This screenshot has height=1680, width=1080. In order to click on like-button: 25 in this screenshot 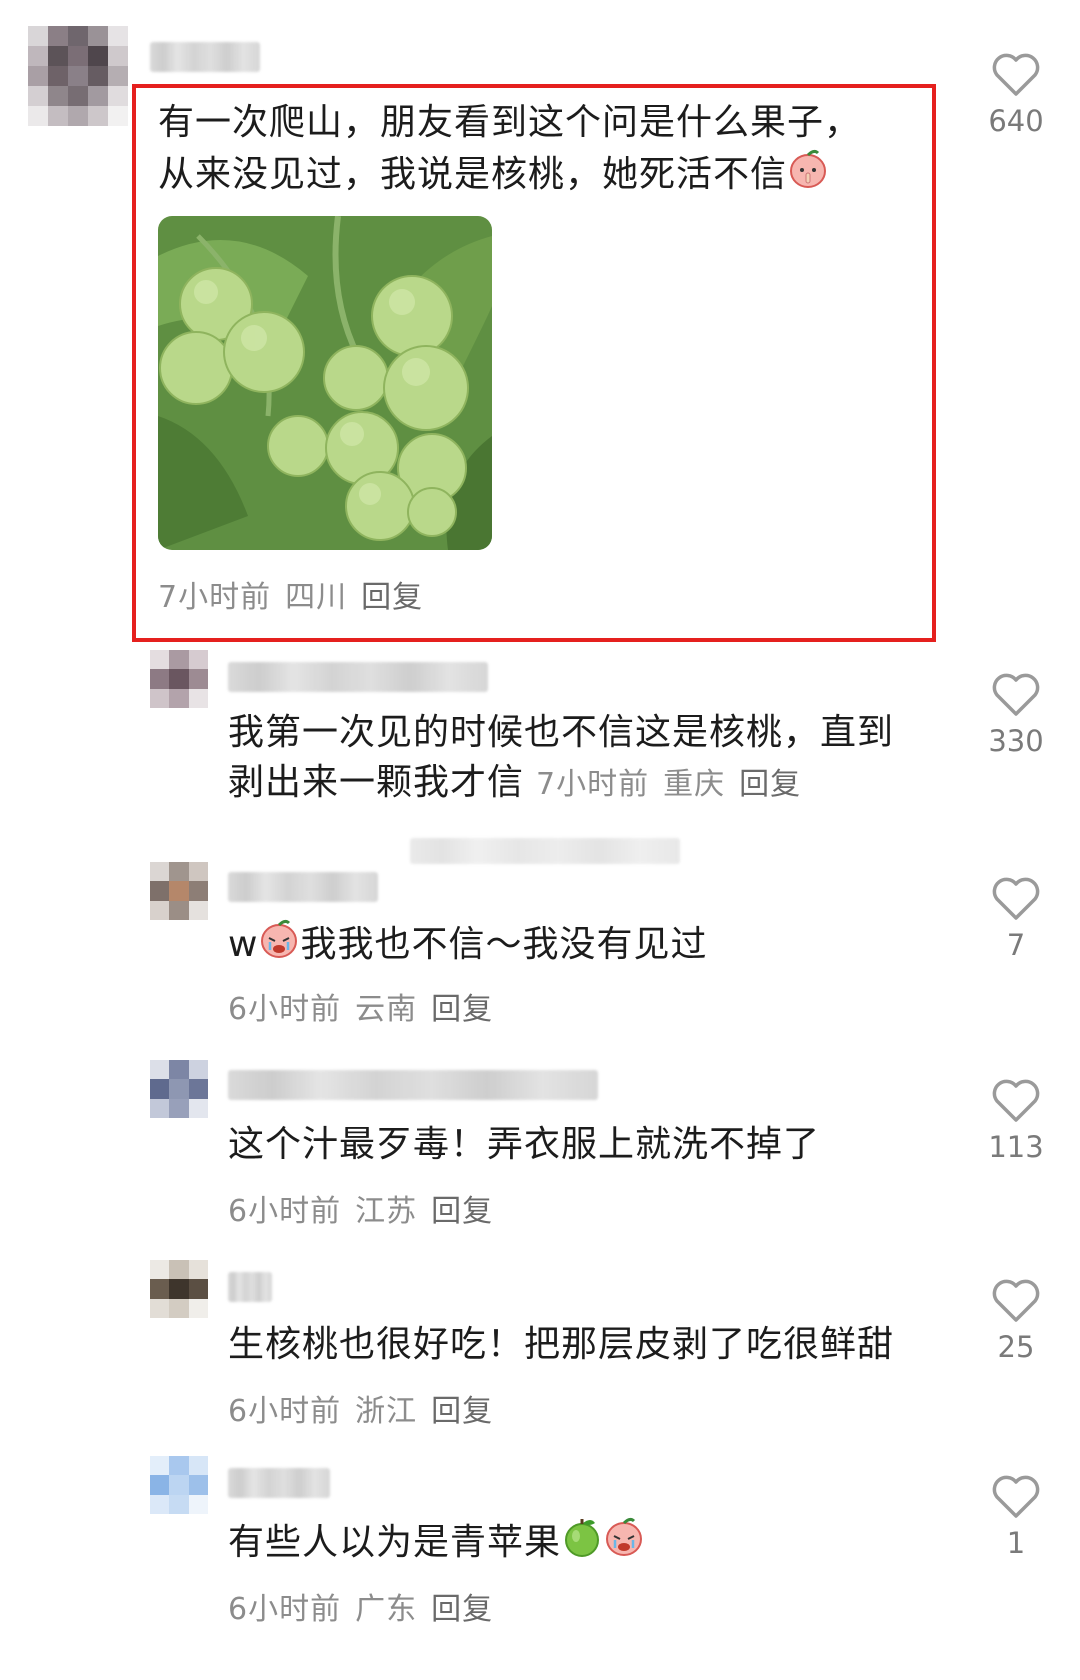, I will do `click(1016, 1321)`.